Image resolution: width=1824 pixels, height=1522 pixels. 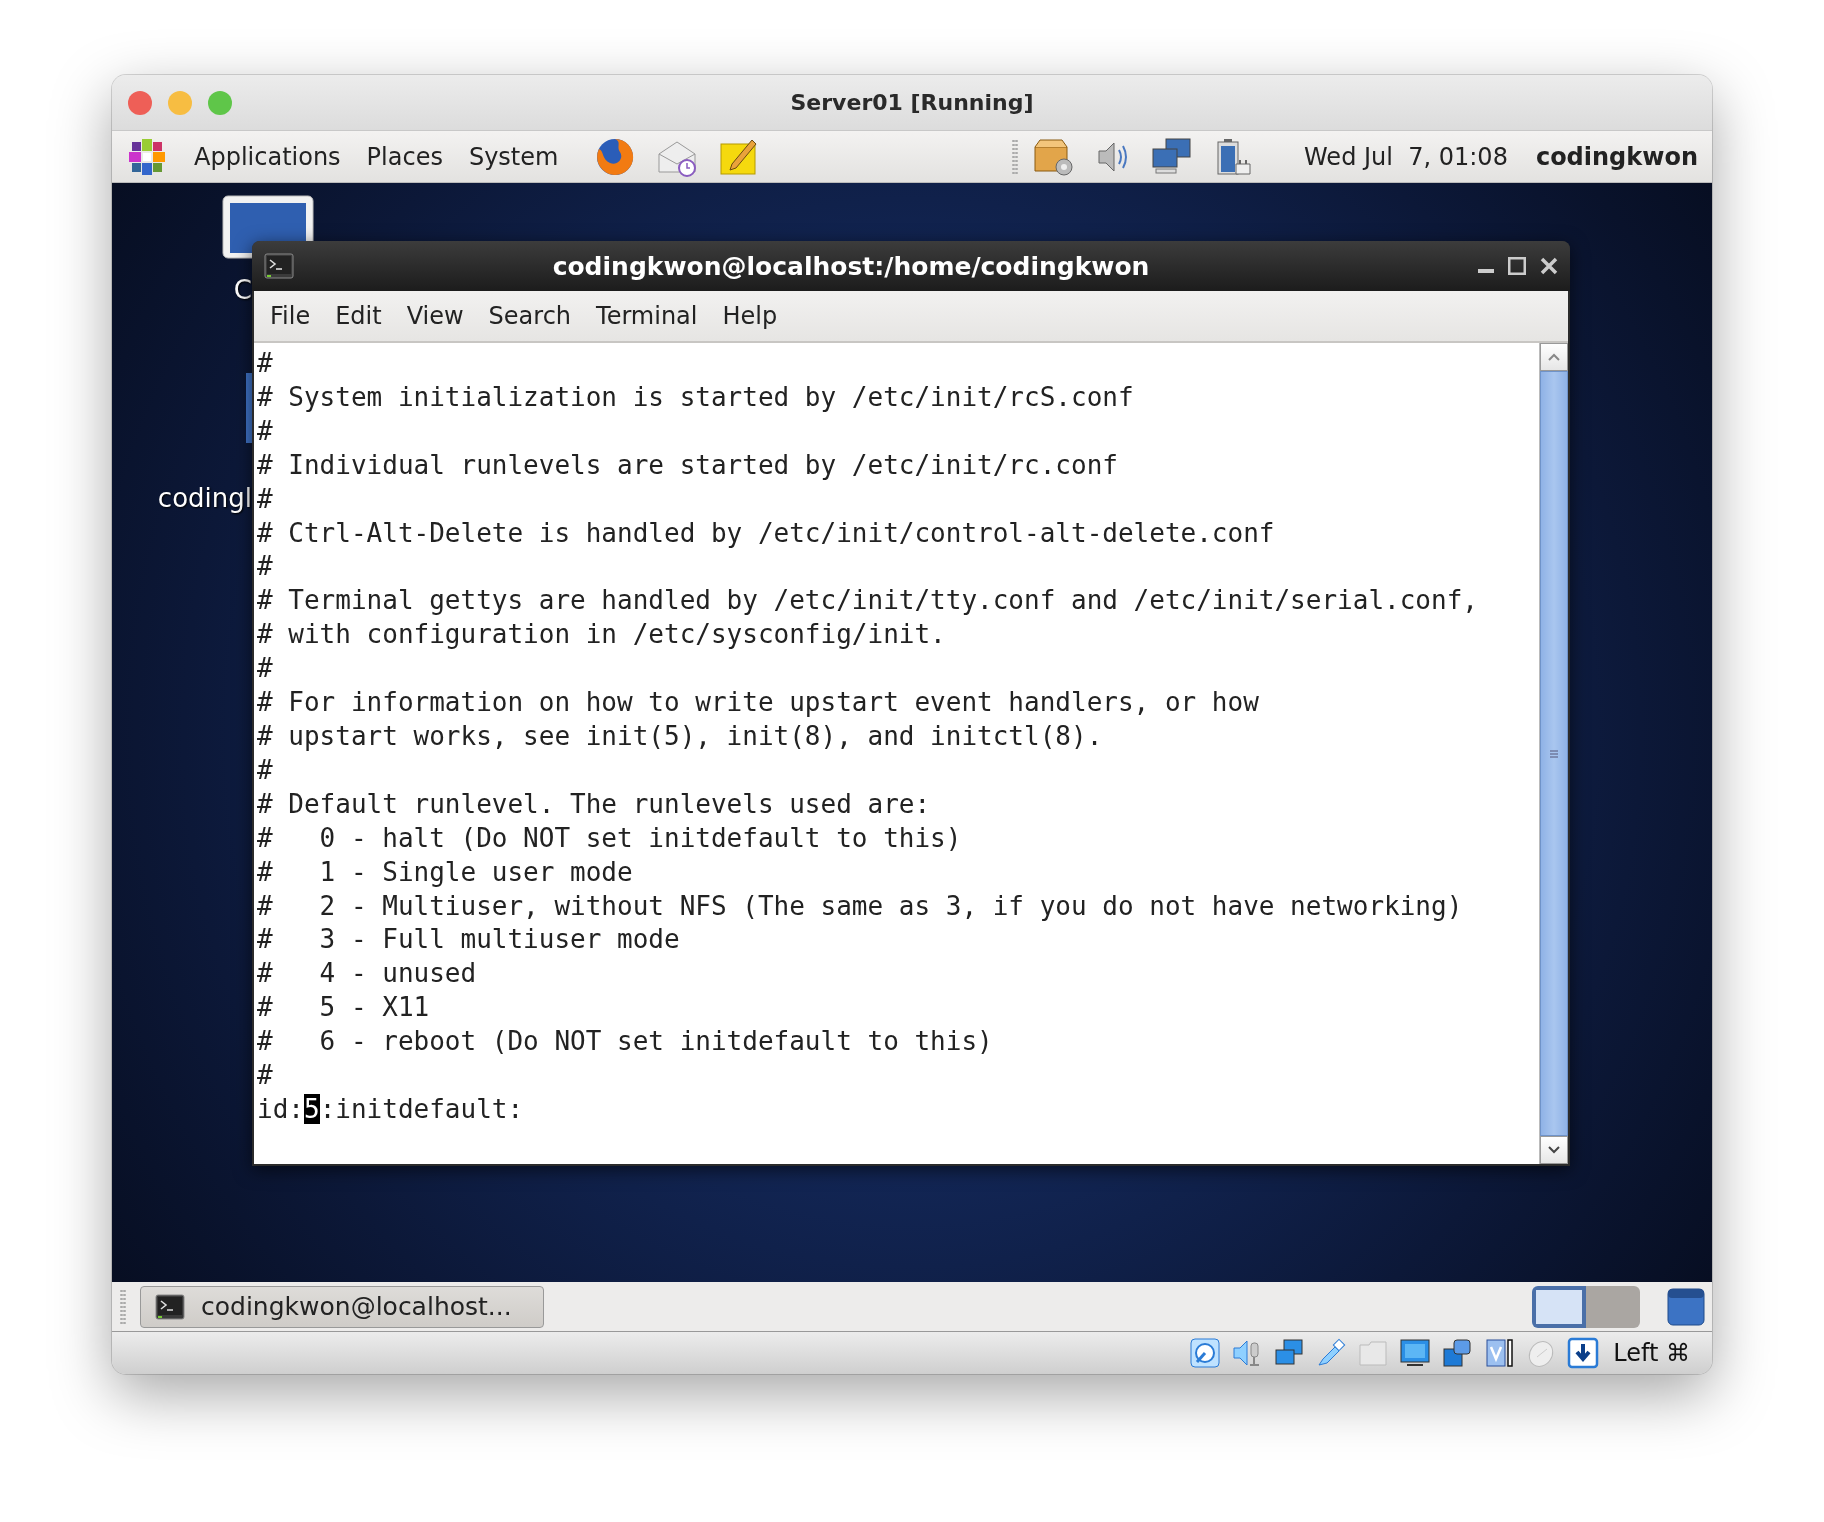 I want to click on terminal-line: # 5 - X11, so click(x=343, y=1008).